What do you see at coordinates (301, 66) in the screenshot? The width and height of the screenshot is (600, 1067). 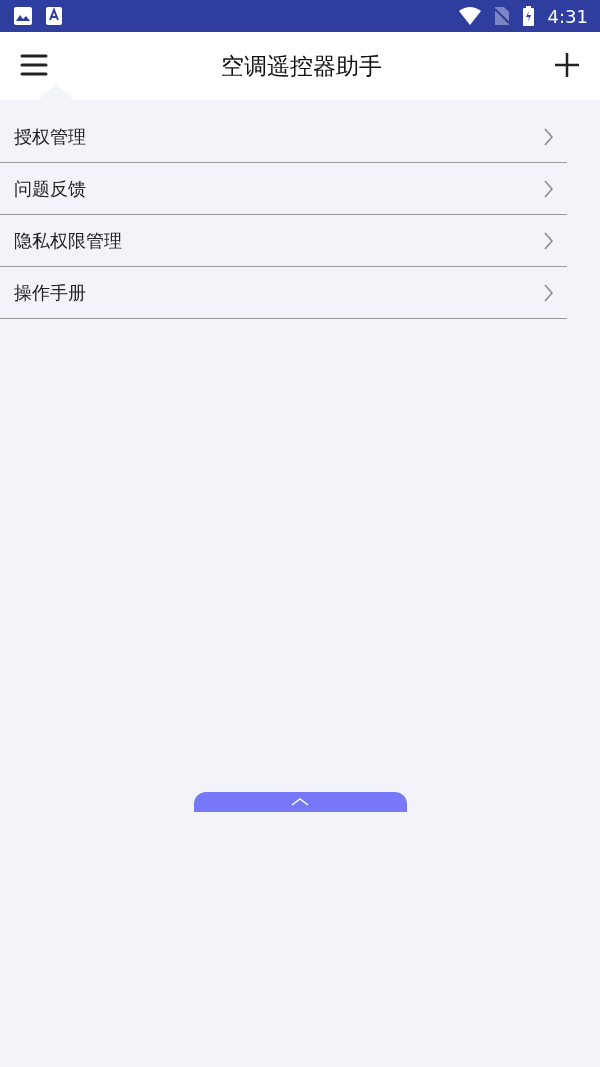 I see `app-title: 空调遥控器助手` at bounding box center [301, 66].